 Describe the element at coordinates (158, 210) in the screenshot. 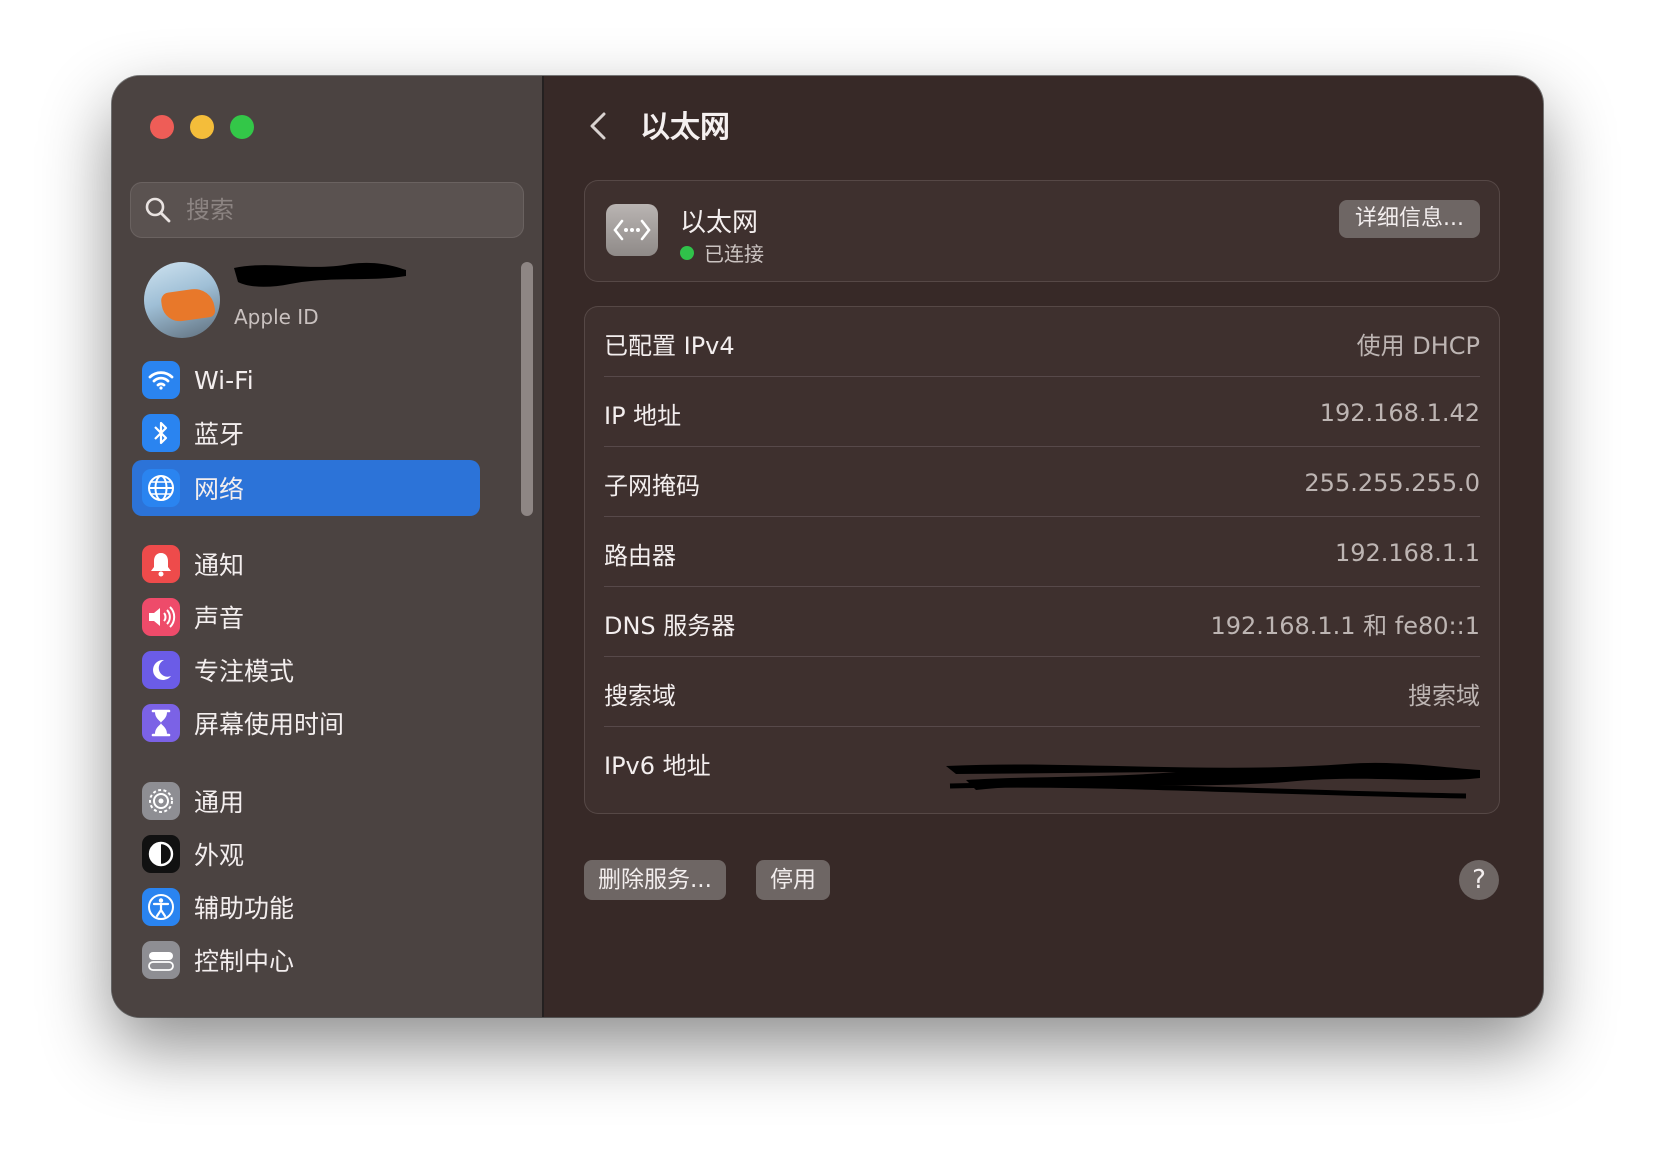

I see `search-icon` at that location.